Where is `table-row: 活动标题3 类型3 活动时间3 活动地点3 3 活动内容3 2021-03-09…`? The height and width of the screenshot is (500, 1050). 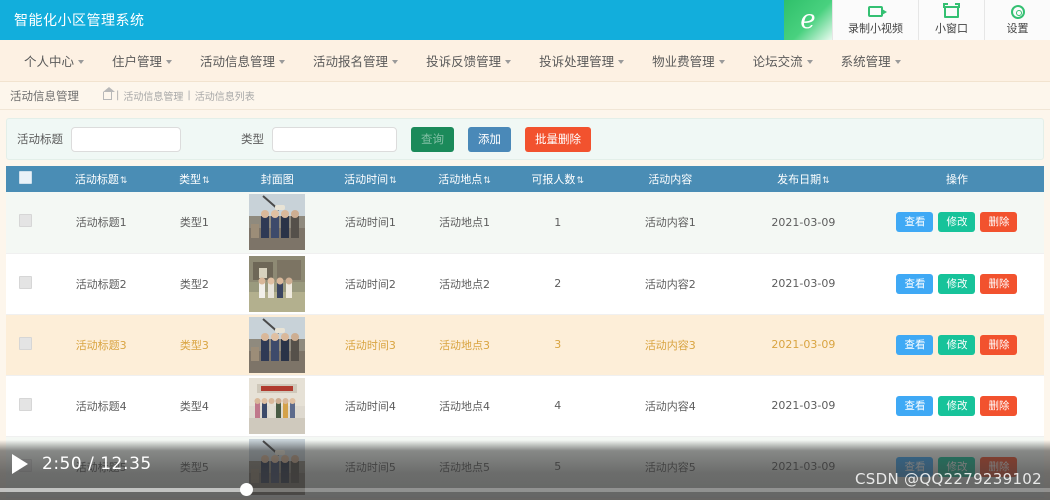
table-row: 活动标题3 类型3 活动时间3 活动地点3 3 活动内容3 2021-03-09… is located at coordinates (525, 345).